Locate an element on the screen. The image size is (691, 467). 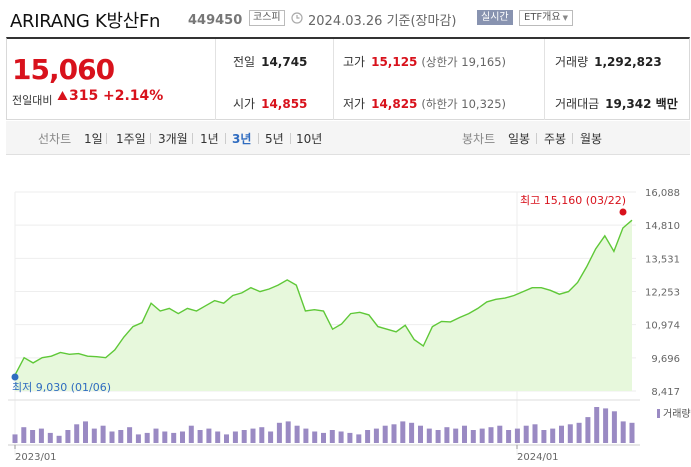
y-tick-label: 10,974 is located at coordinates (662, 326).